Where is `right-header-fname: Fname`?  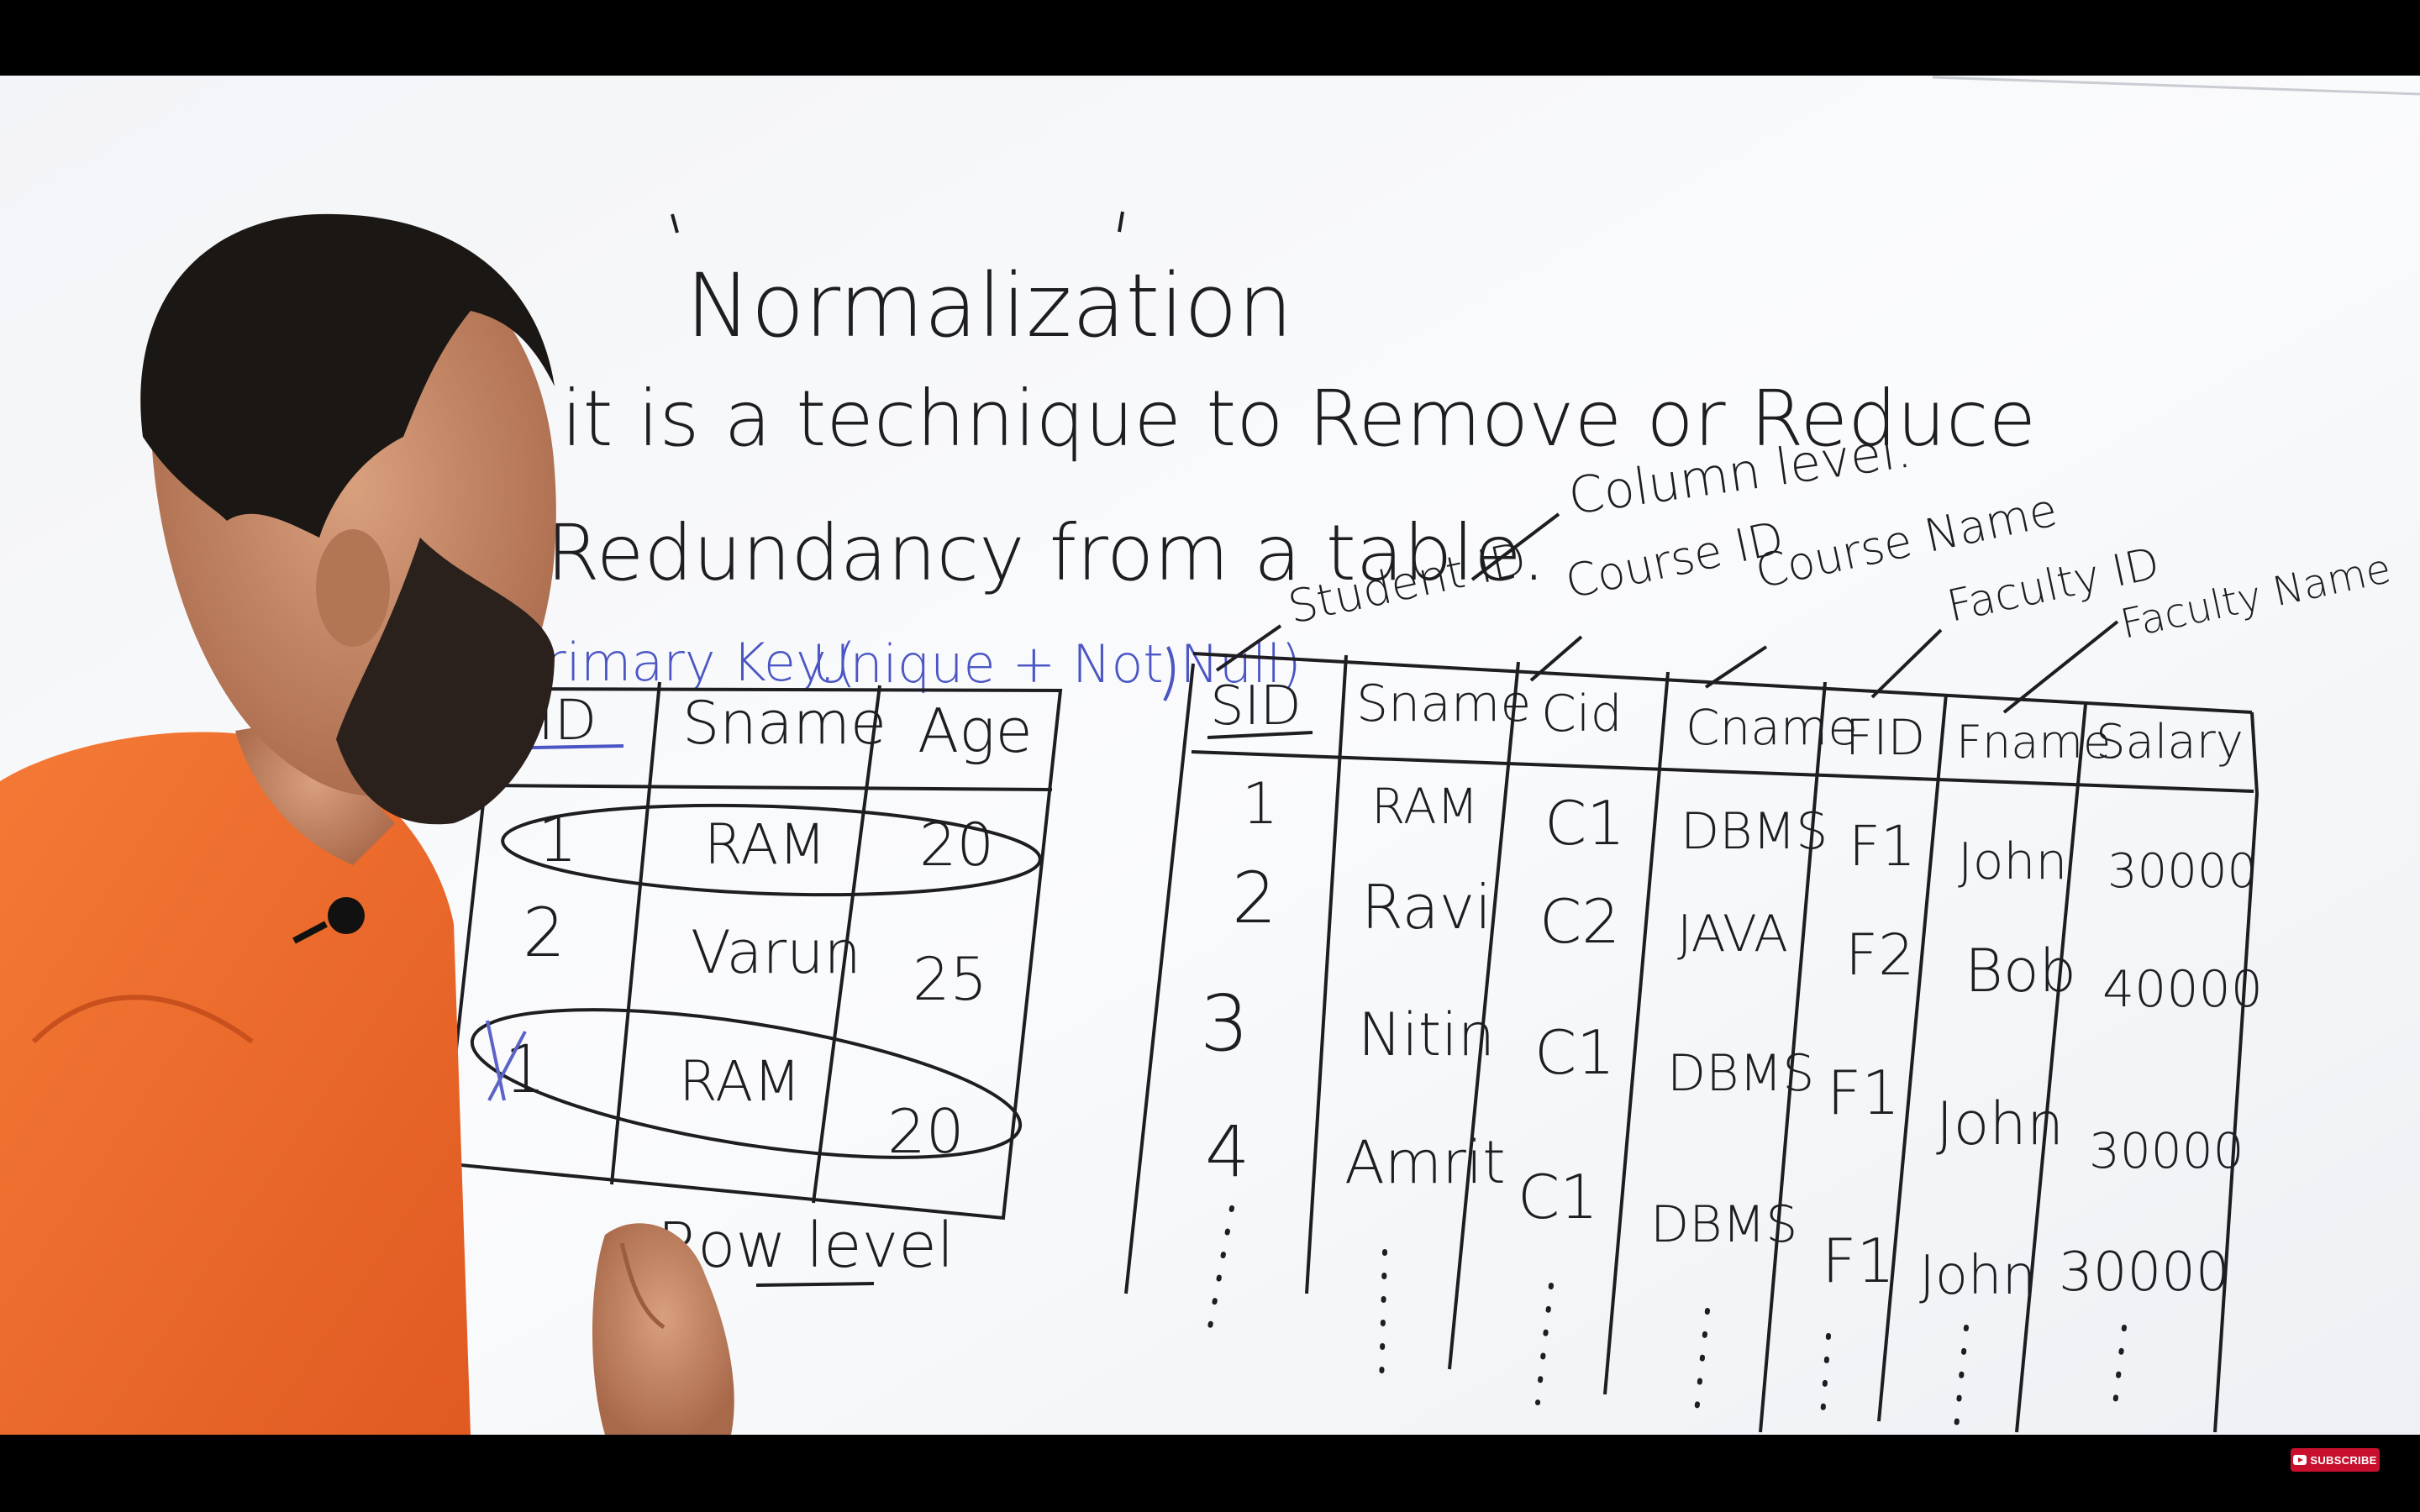 right-header-fname: Fname is located at coordinates (2034, 742).